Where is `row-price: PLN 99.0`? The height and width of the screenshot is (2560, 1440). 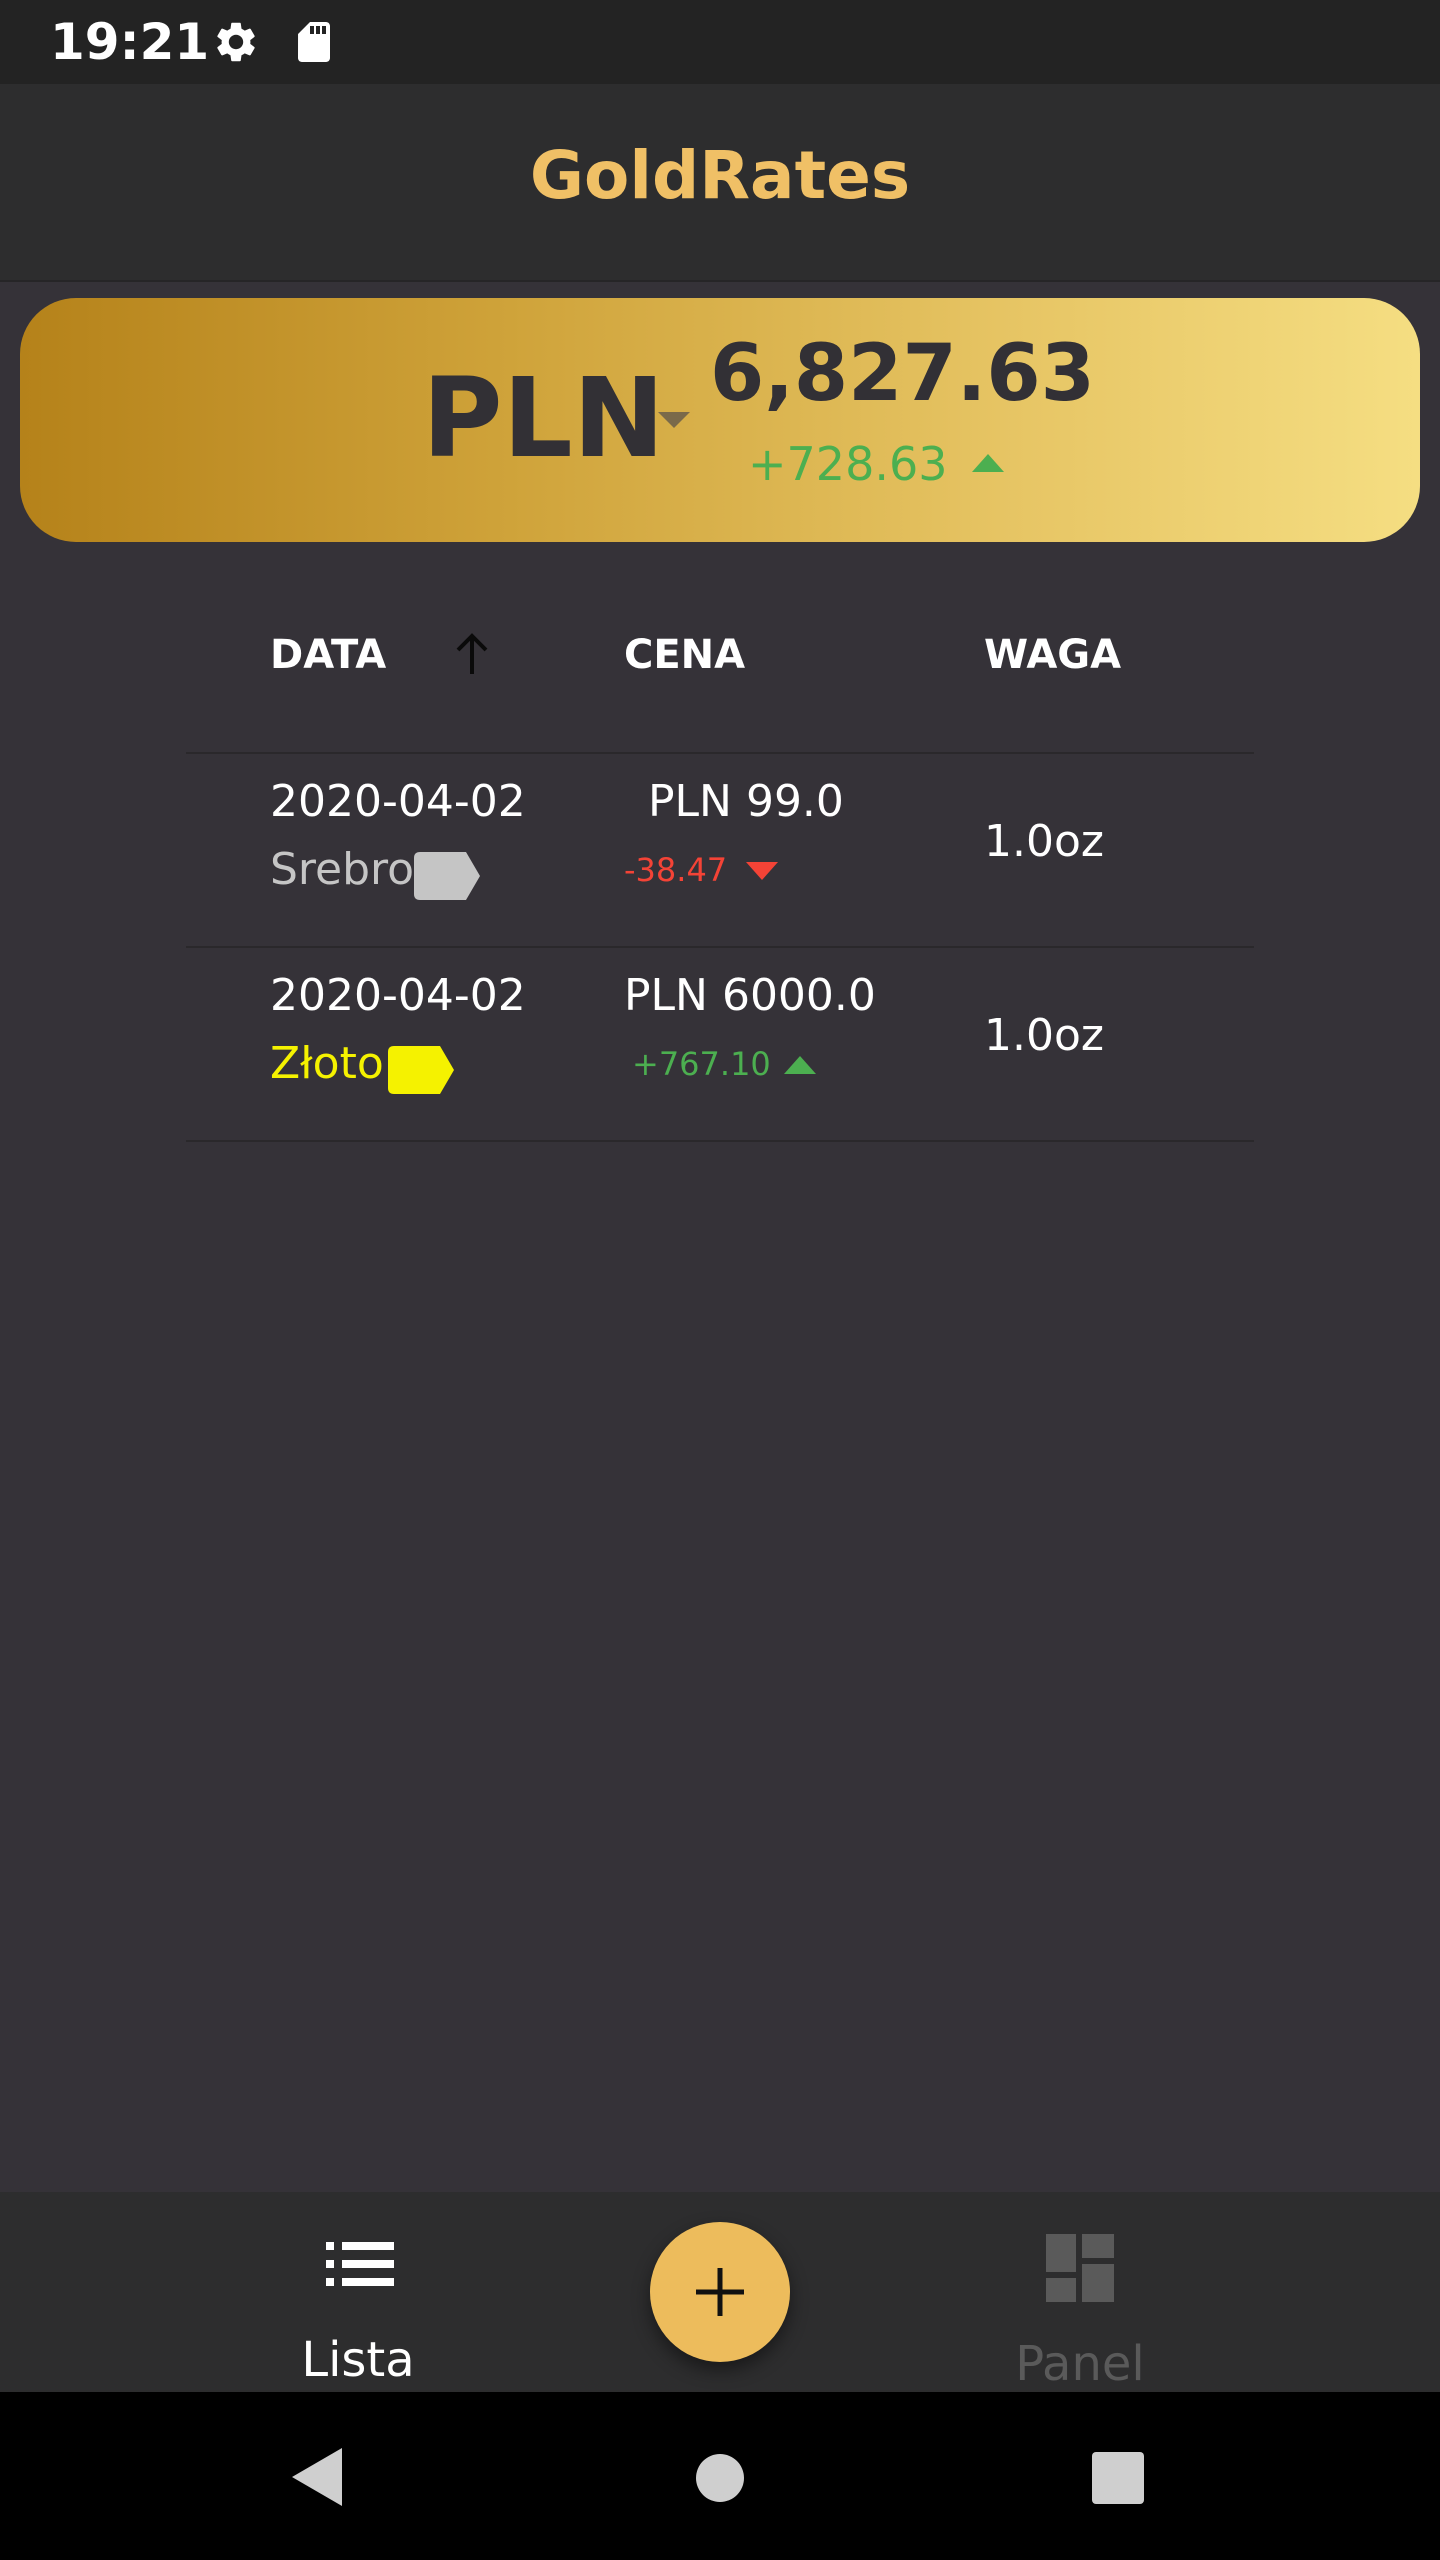
row-price: PLN 99.0 is located at coordinates (746, 801).